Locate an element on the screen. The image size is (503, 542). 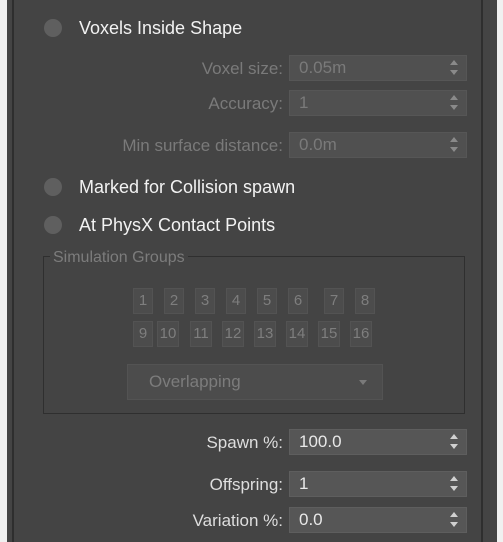
variation-pct-row: Variation %: 0.0 is located at coordinates (251, 521).